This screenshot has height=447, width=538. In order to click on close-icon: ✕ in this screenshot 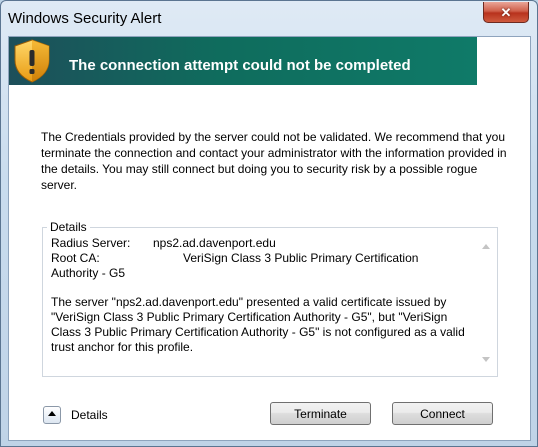, I will do `click(506, 12)`.